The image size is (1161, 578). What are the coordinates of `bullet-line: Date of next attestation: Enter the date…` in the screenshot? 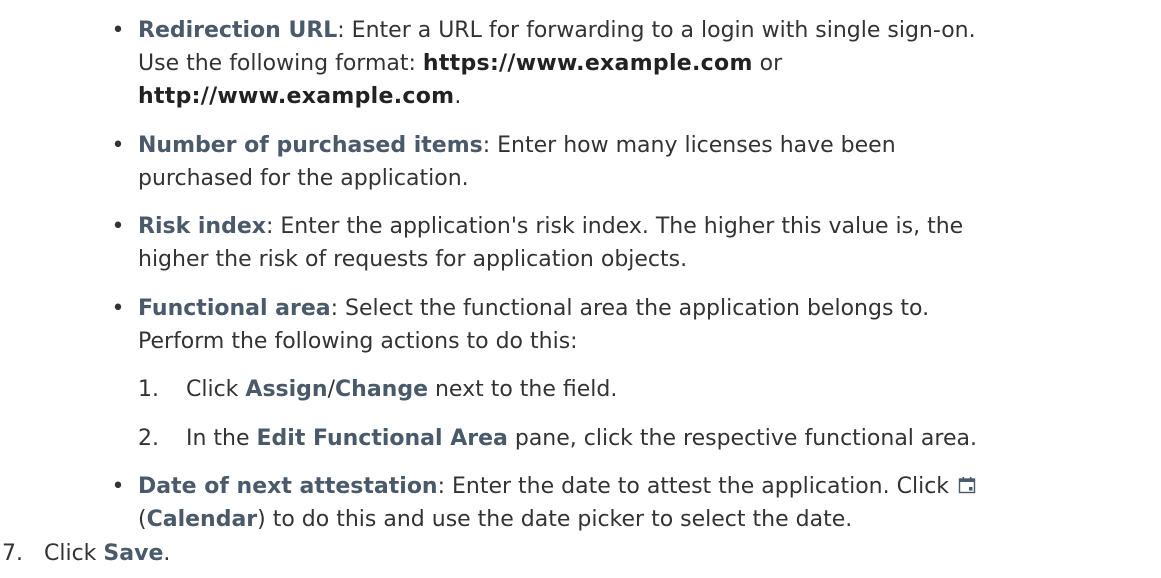 It's located at (643, 486).